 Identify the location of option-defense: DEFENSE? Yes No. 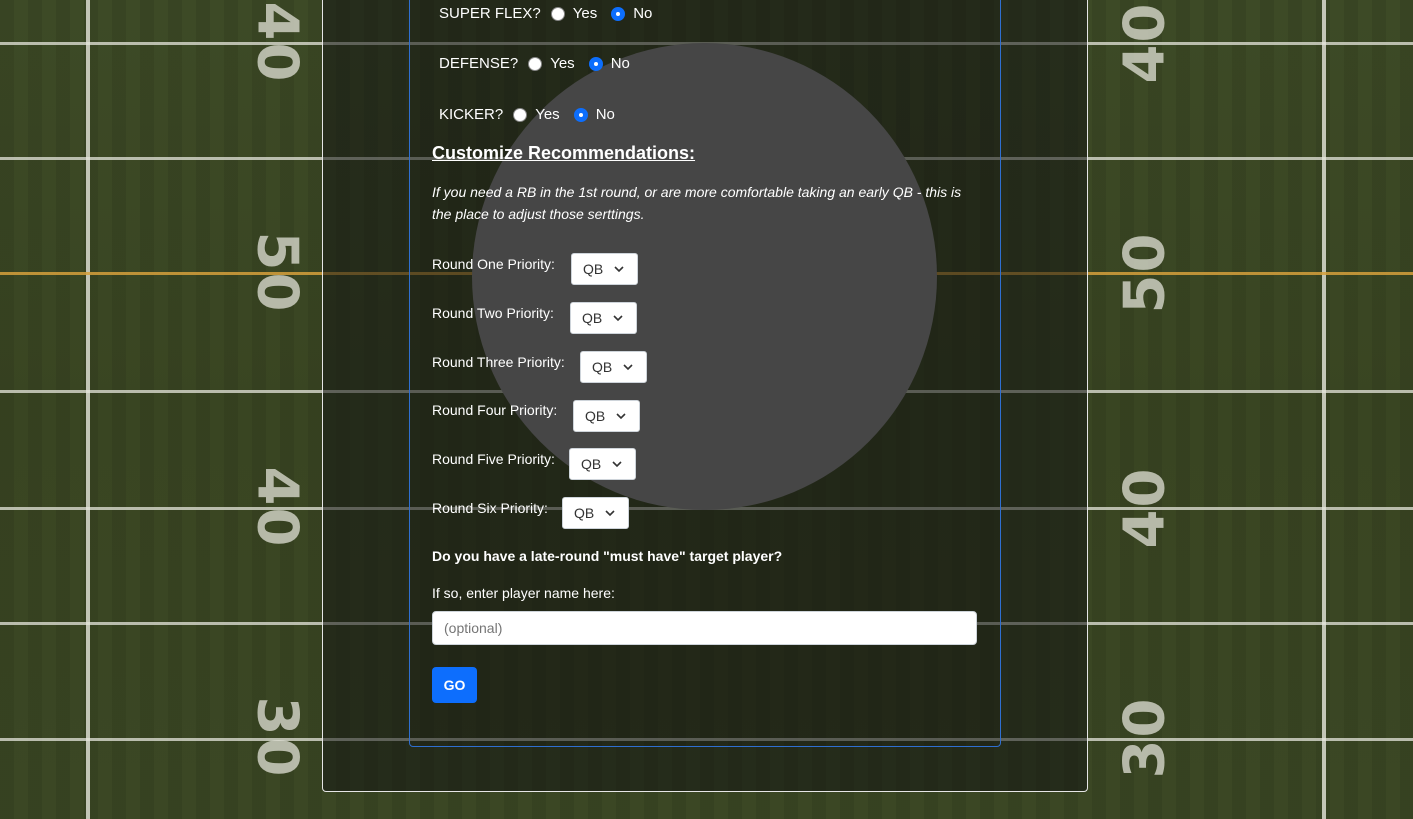
(541, 63).